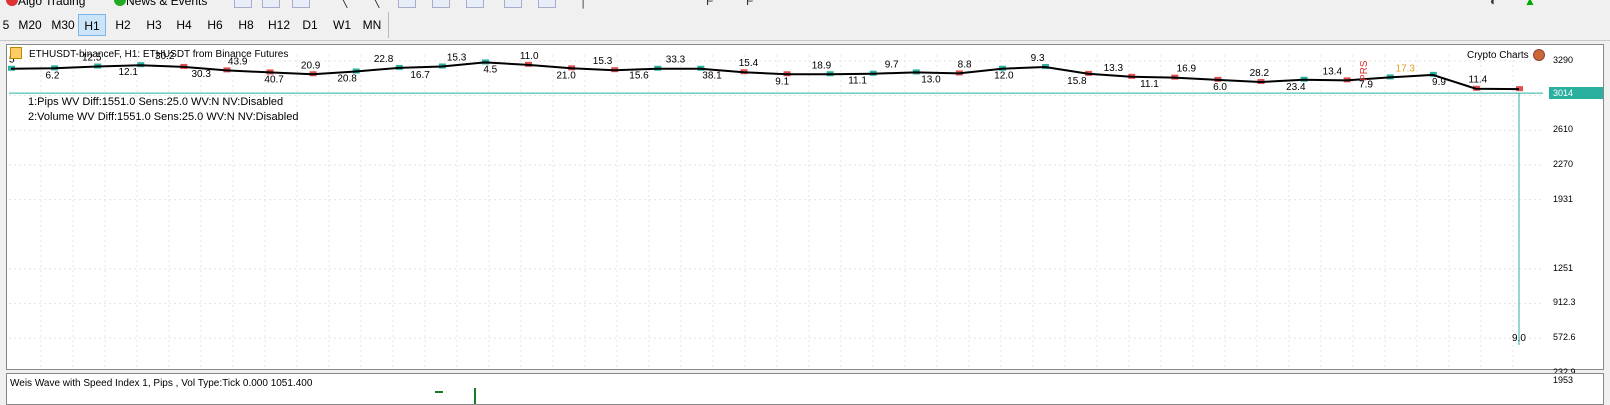 The image size is (1610, 405). Describe the element at coordinates (407, 4) in the screenshot. I see `channel-tool-icon` at that location.